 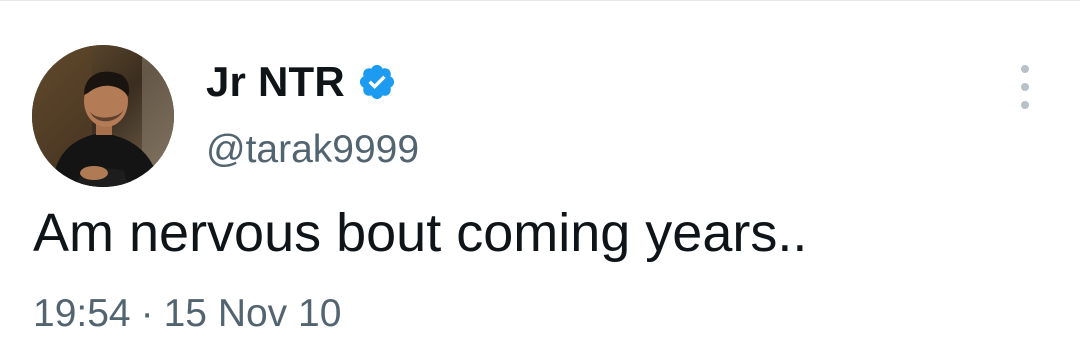 I want to click on author-row: Jr NTR, so click(x=301, y=82).